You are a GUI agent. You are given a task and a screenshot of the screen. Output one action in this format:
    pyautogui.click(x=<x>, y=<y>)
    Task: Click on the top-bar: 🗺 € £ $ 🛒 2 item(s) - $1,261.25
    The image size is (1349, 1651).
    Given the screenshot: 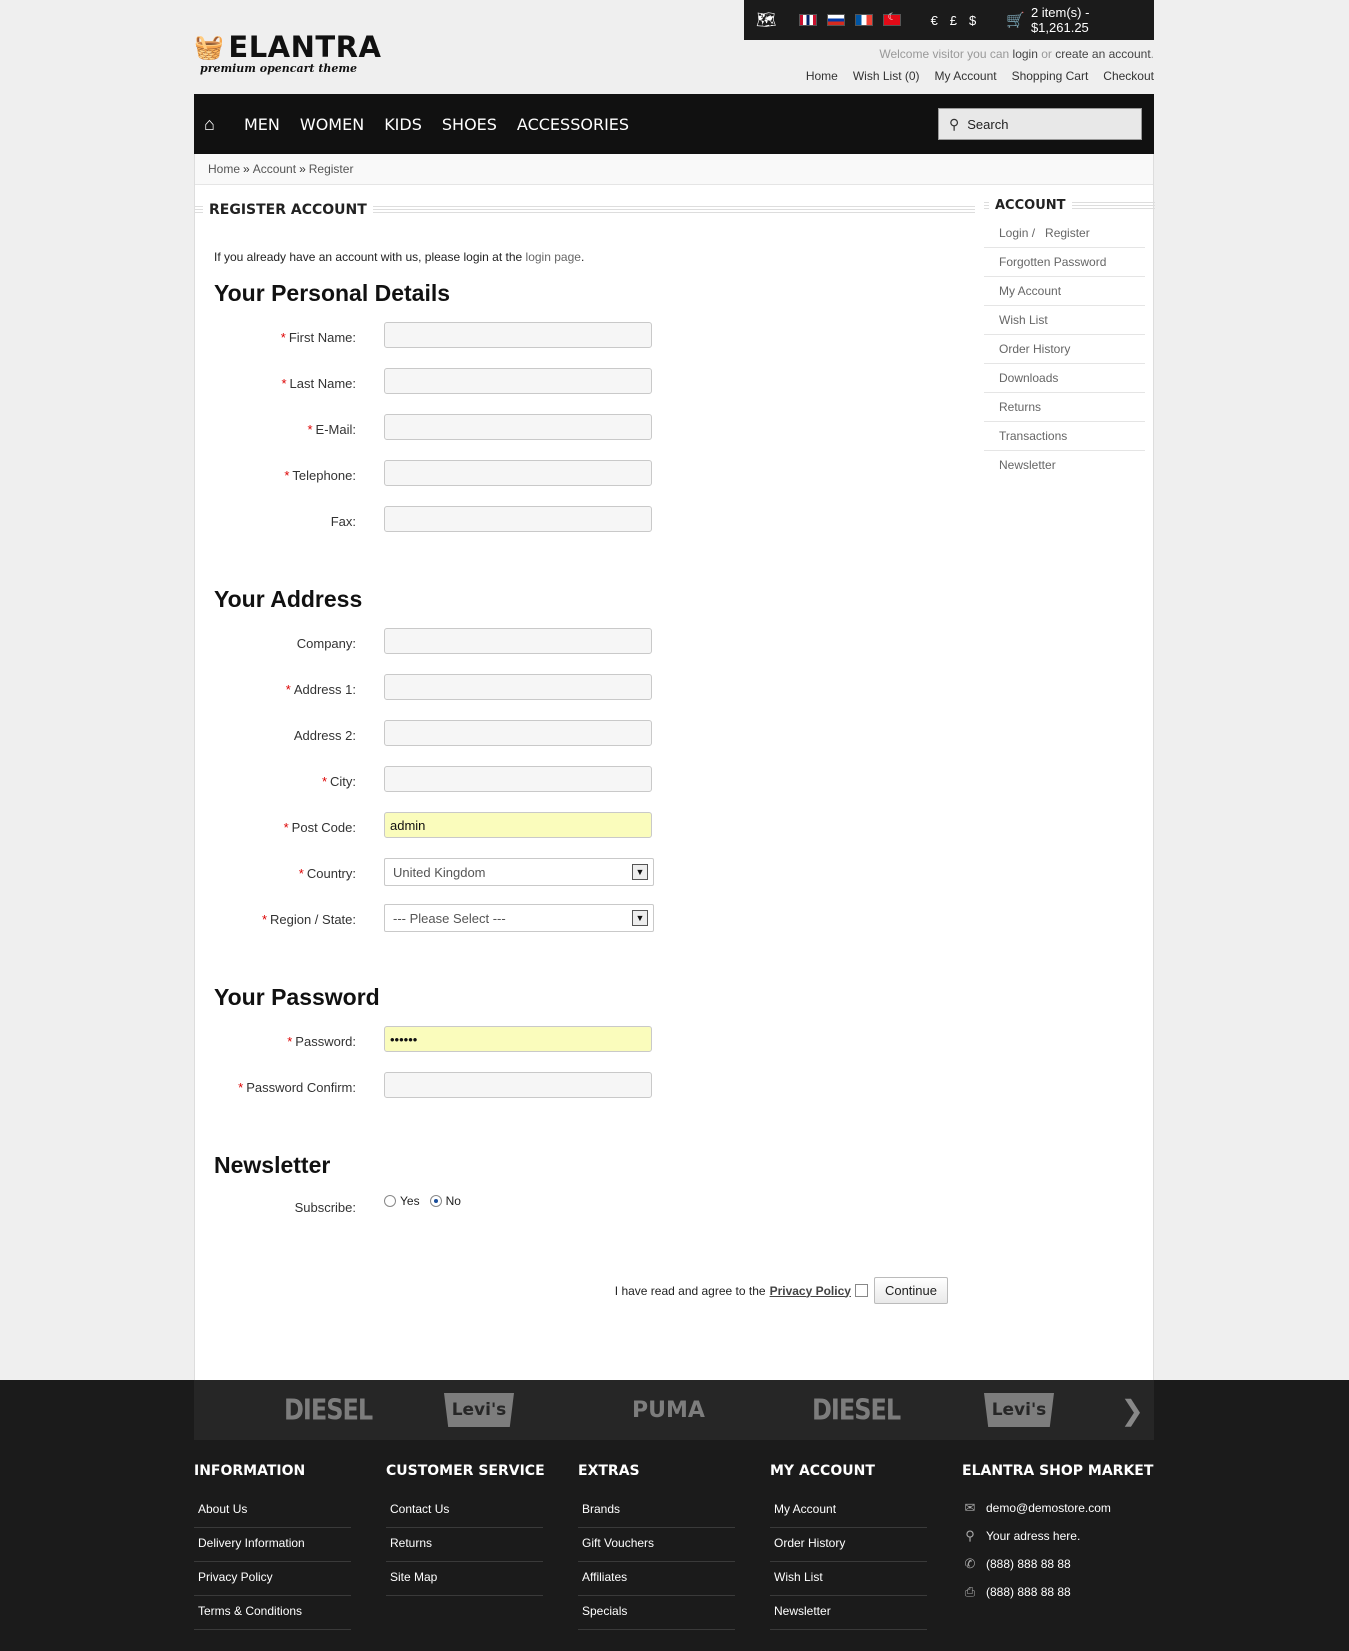 What is the action you would take?
    pyautogui.click(x=949, y=20)
    